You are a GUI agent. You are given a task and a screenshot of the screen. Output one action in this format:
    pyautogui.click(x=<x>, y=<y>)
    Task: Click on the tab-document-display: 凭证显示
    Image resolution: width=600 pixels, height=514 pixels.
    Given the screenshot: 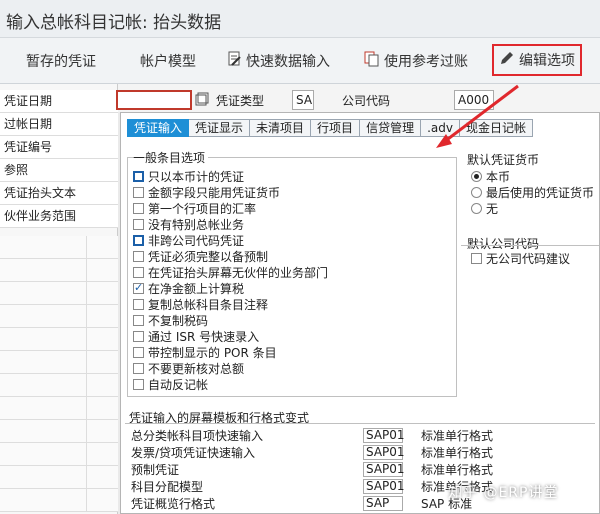 What is the action you would take?
    pyautogui.click(x=220, y=128)
    